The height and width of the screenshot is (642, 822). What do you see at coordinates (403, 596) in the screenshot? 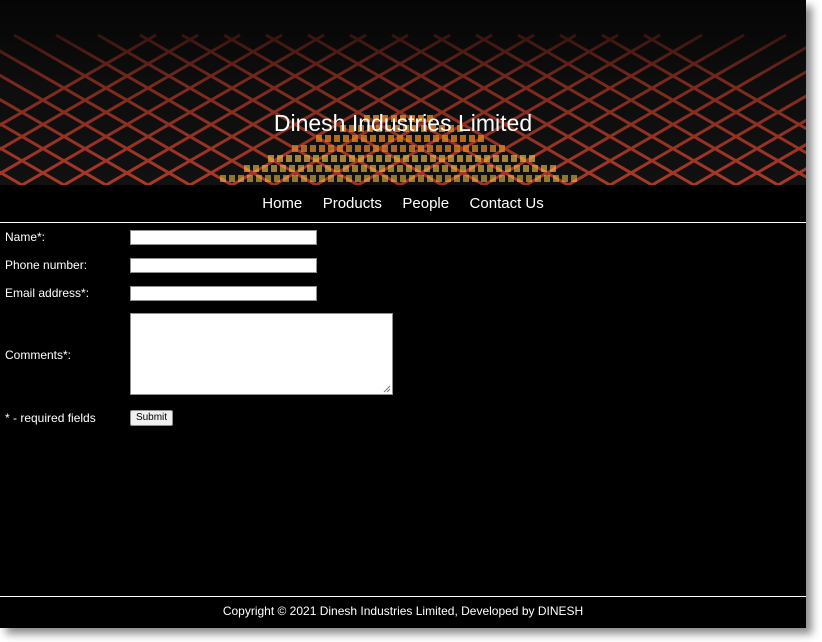
I see `footer-divider` at bounding box center [403, 596].